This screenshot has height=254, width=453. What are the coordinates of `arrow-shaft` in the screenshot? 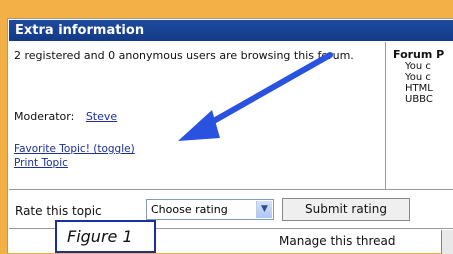 It's located at (263, 93).